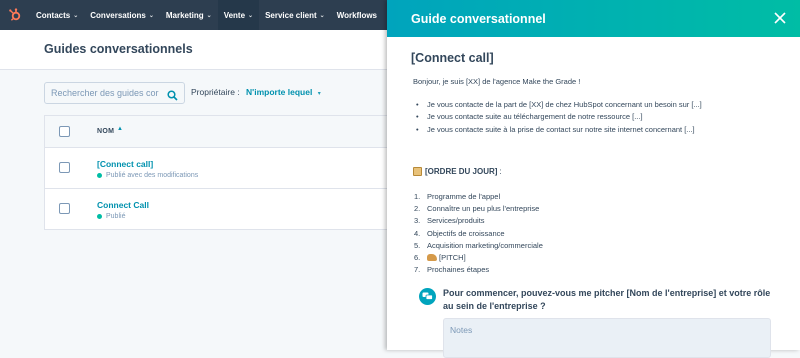  I want to click on nav-item-marketing: Marketing ⌄, so click(189, 15).